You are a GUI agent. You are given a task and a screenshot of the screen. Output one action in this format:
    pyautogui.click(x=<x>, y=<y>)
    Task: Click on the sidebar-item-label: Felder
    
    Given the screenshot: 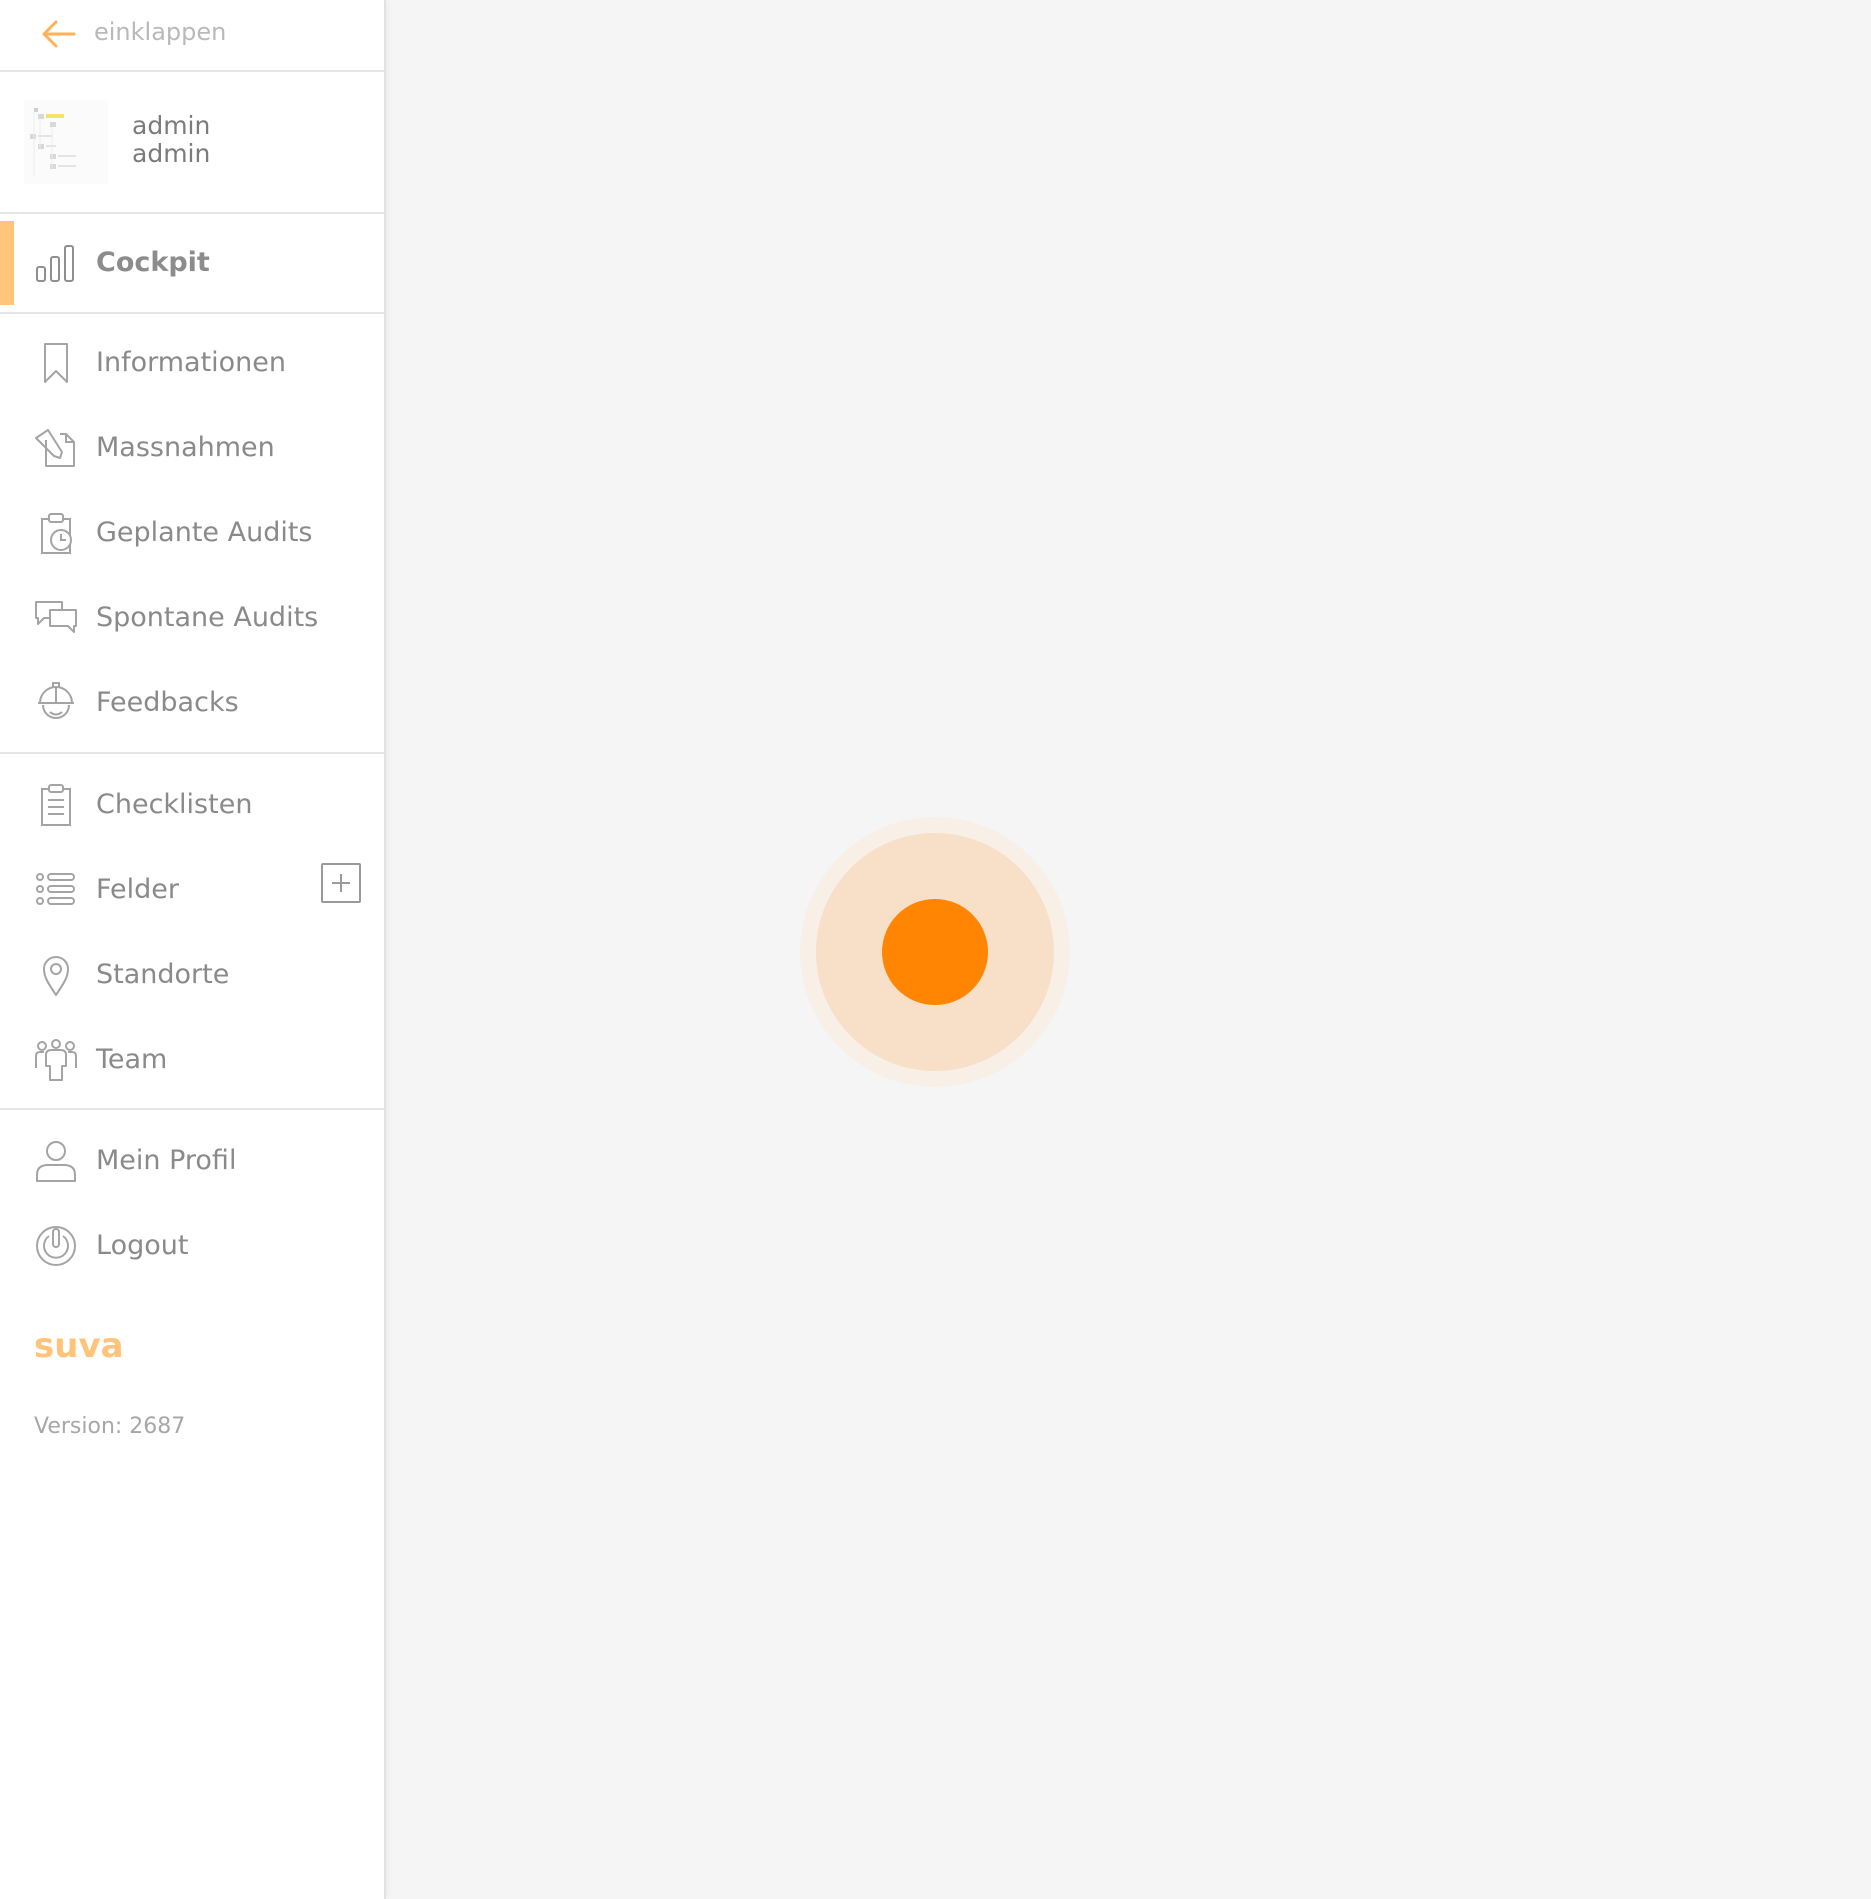 What is the action you would take?
    pyautogui.click(x=138, y=889)
    